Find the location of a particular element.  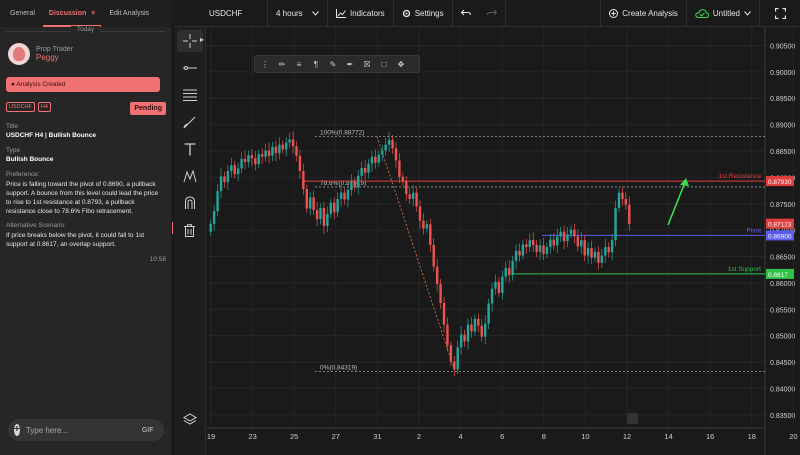

symbol-selector: USDCHF is located at coordinates (221, 13).